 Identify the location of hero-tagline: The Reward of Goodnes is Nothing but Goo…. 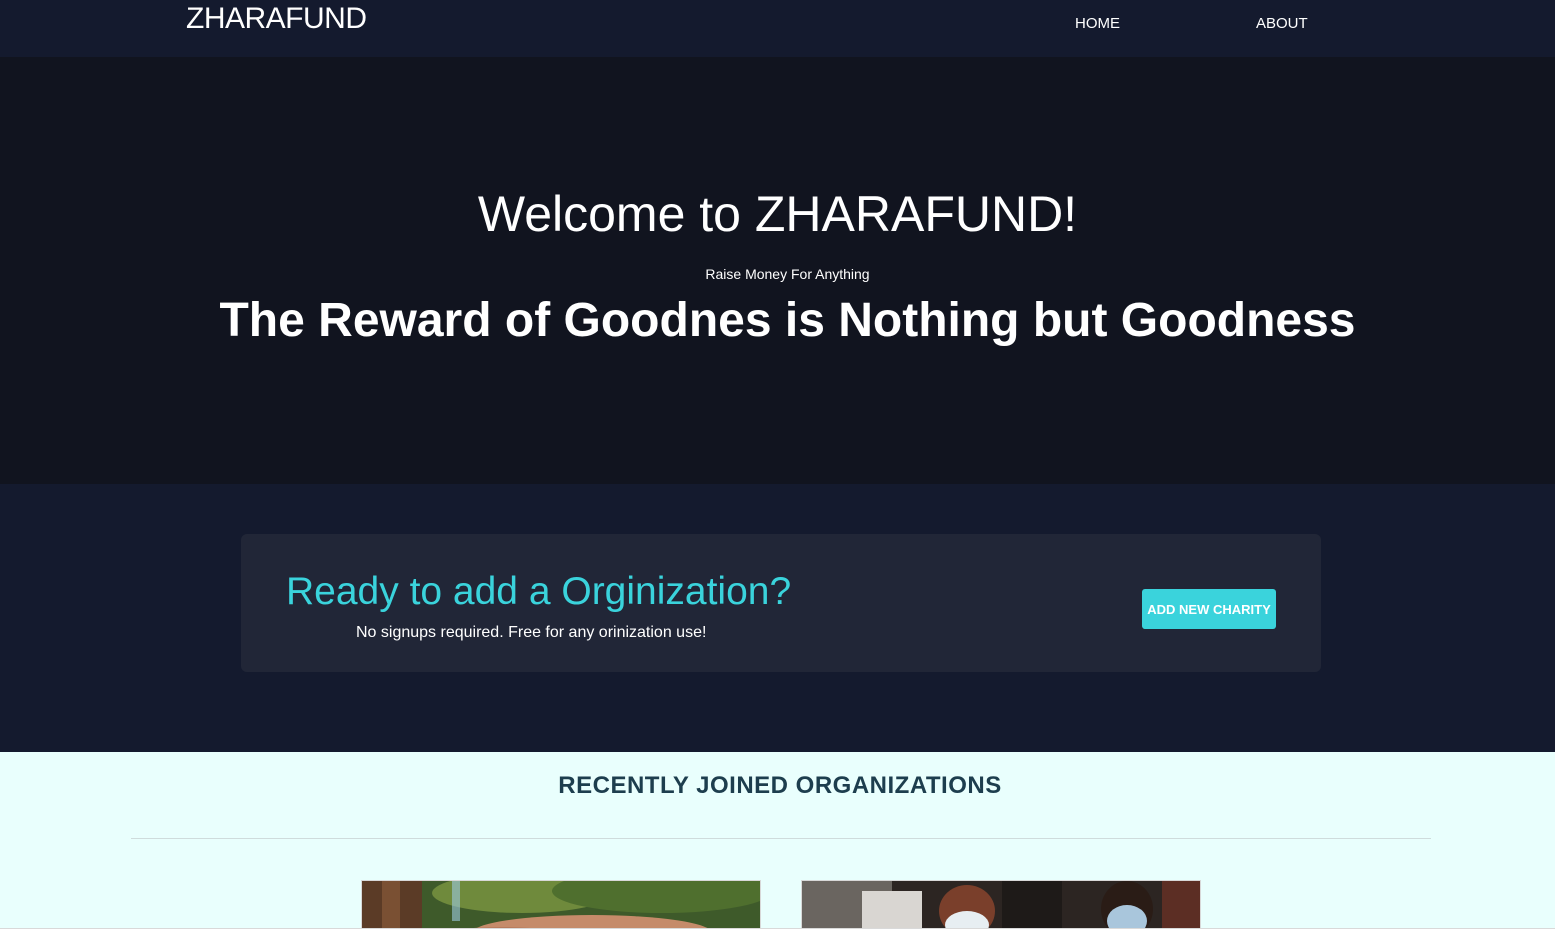
(787, 320).